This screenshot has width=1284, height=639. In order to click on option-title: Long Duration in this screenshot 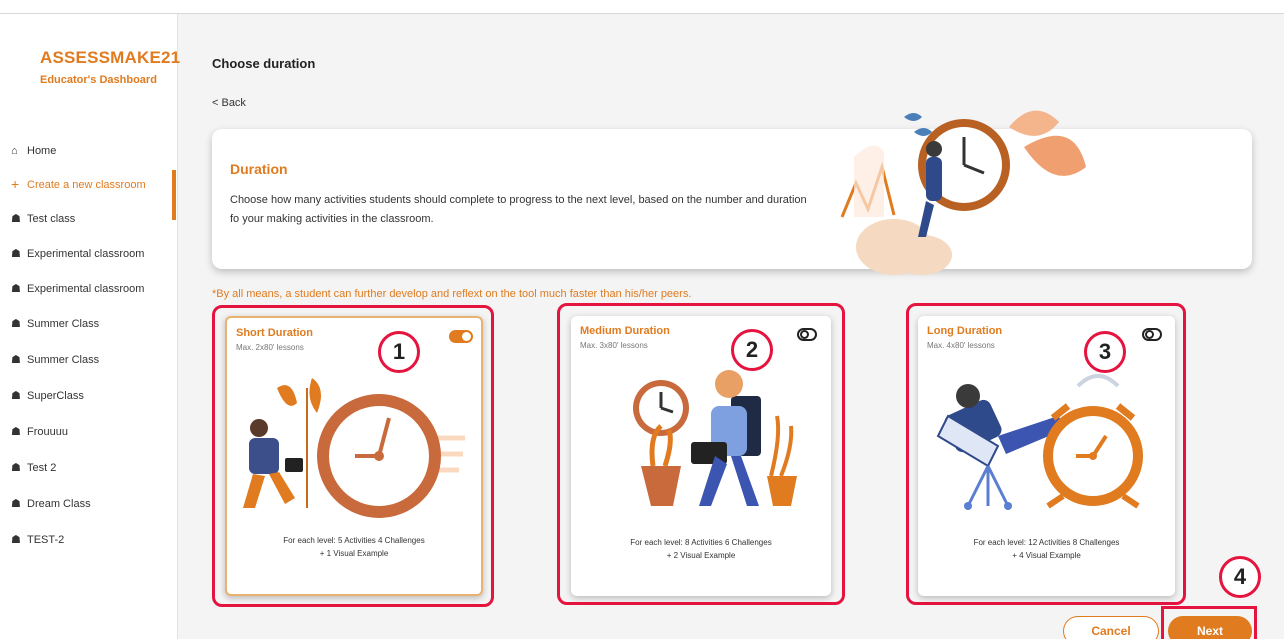, I will do `click(965, 331)`.